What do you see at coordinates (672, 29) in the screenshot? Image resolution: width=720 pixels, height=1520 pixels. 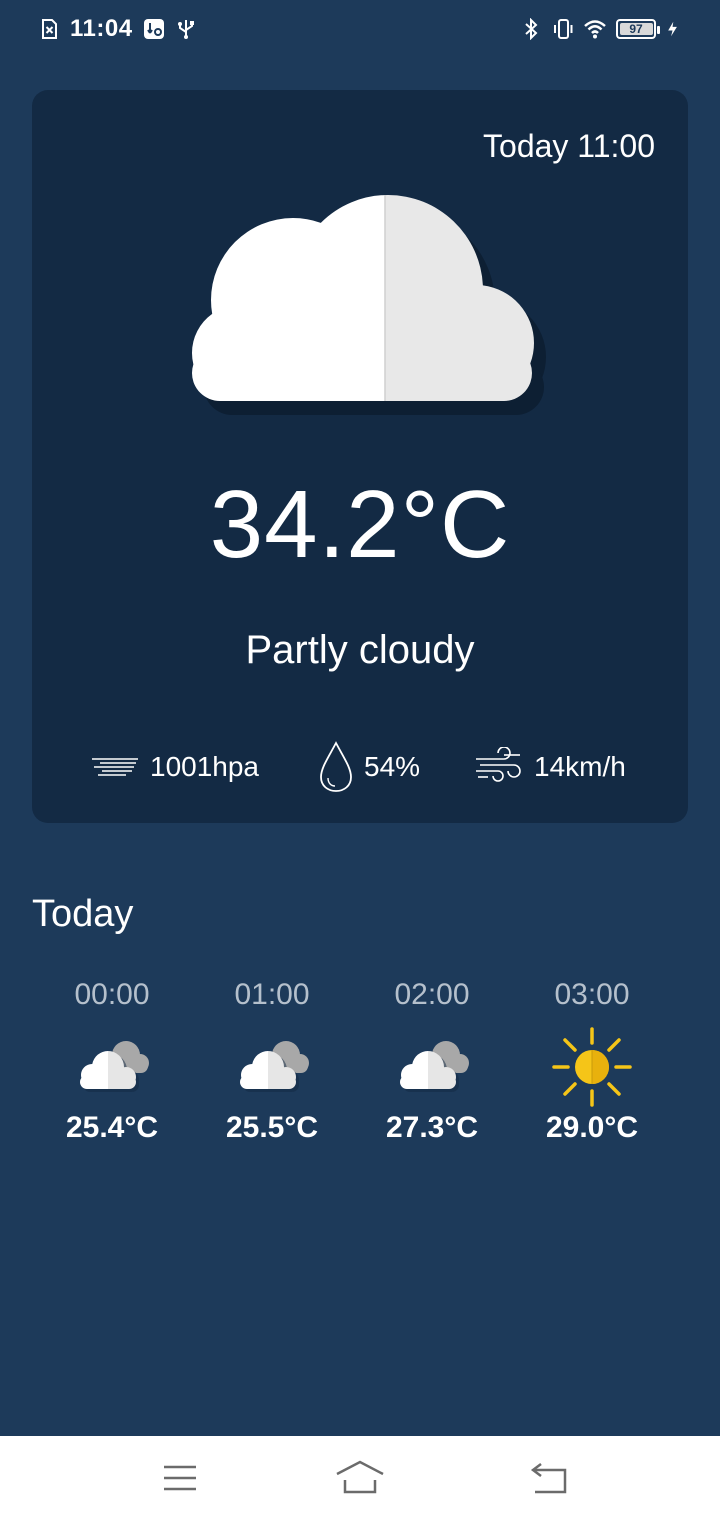 I see `charging-icon` at bounding box center [672, 29].